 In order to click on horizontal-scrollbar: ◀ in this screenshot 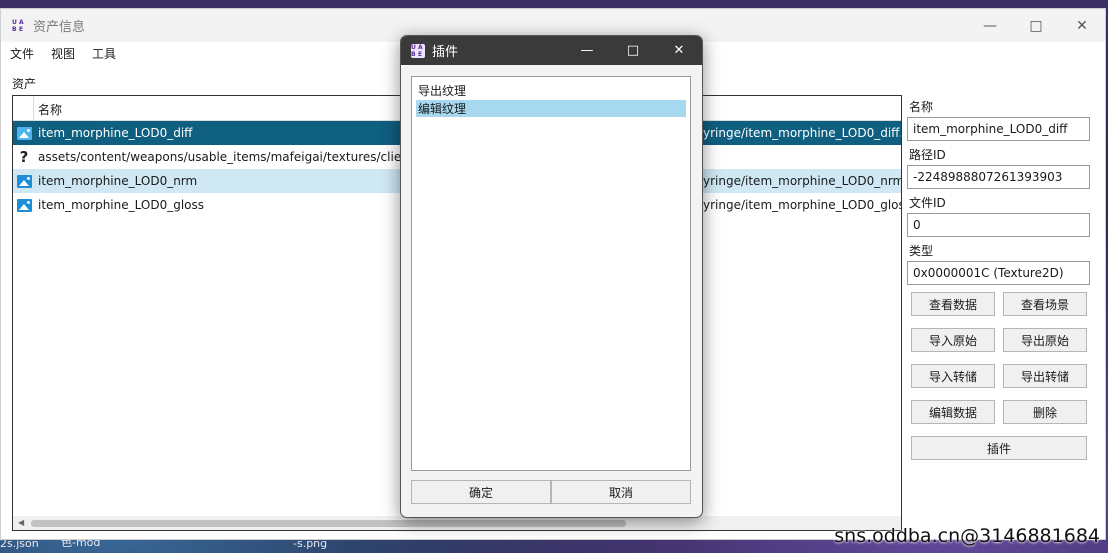, I will do `click(457, 523)`.